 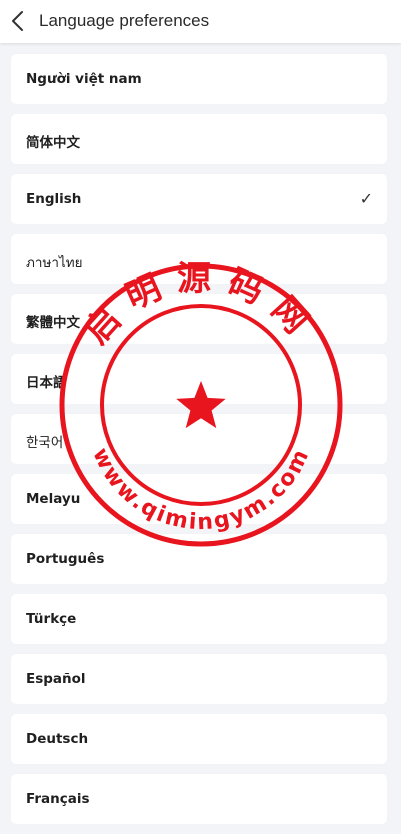 I want to click on language-label: Người việt nam, so click(x=84, y=79).